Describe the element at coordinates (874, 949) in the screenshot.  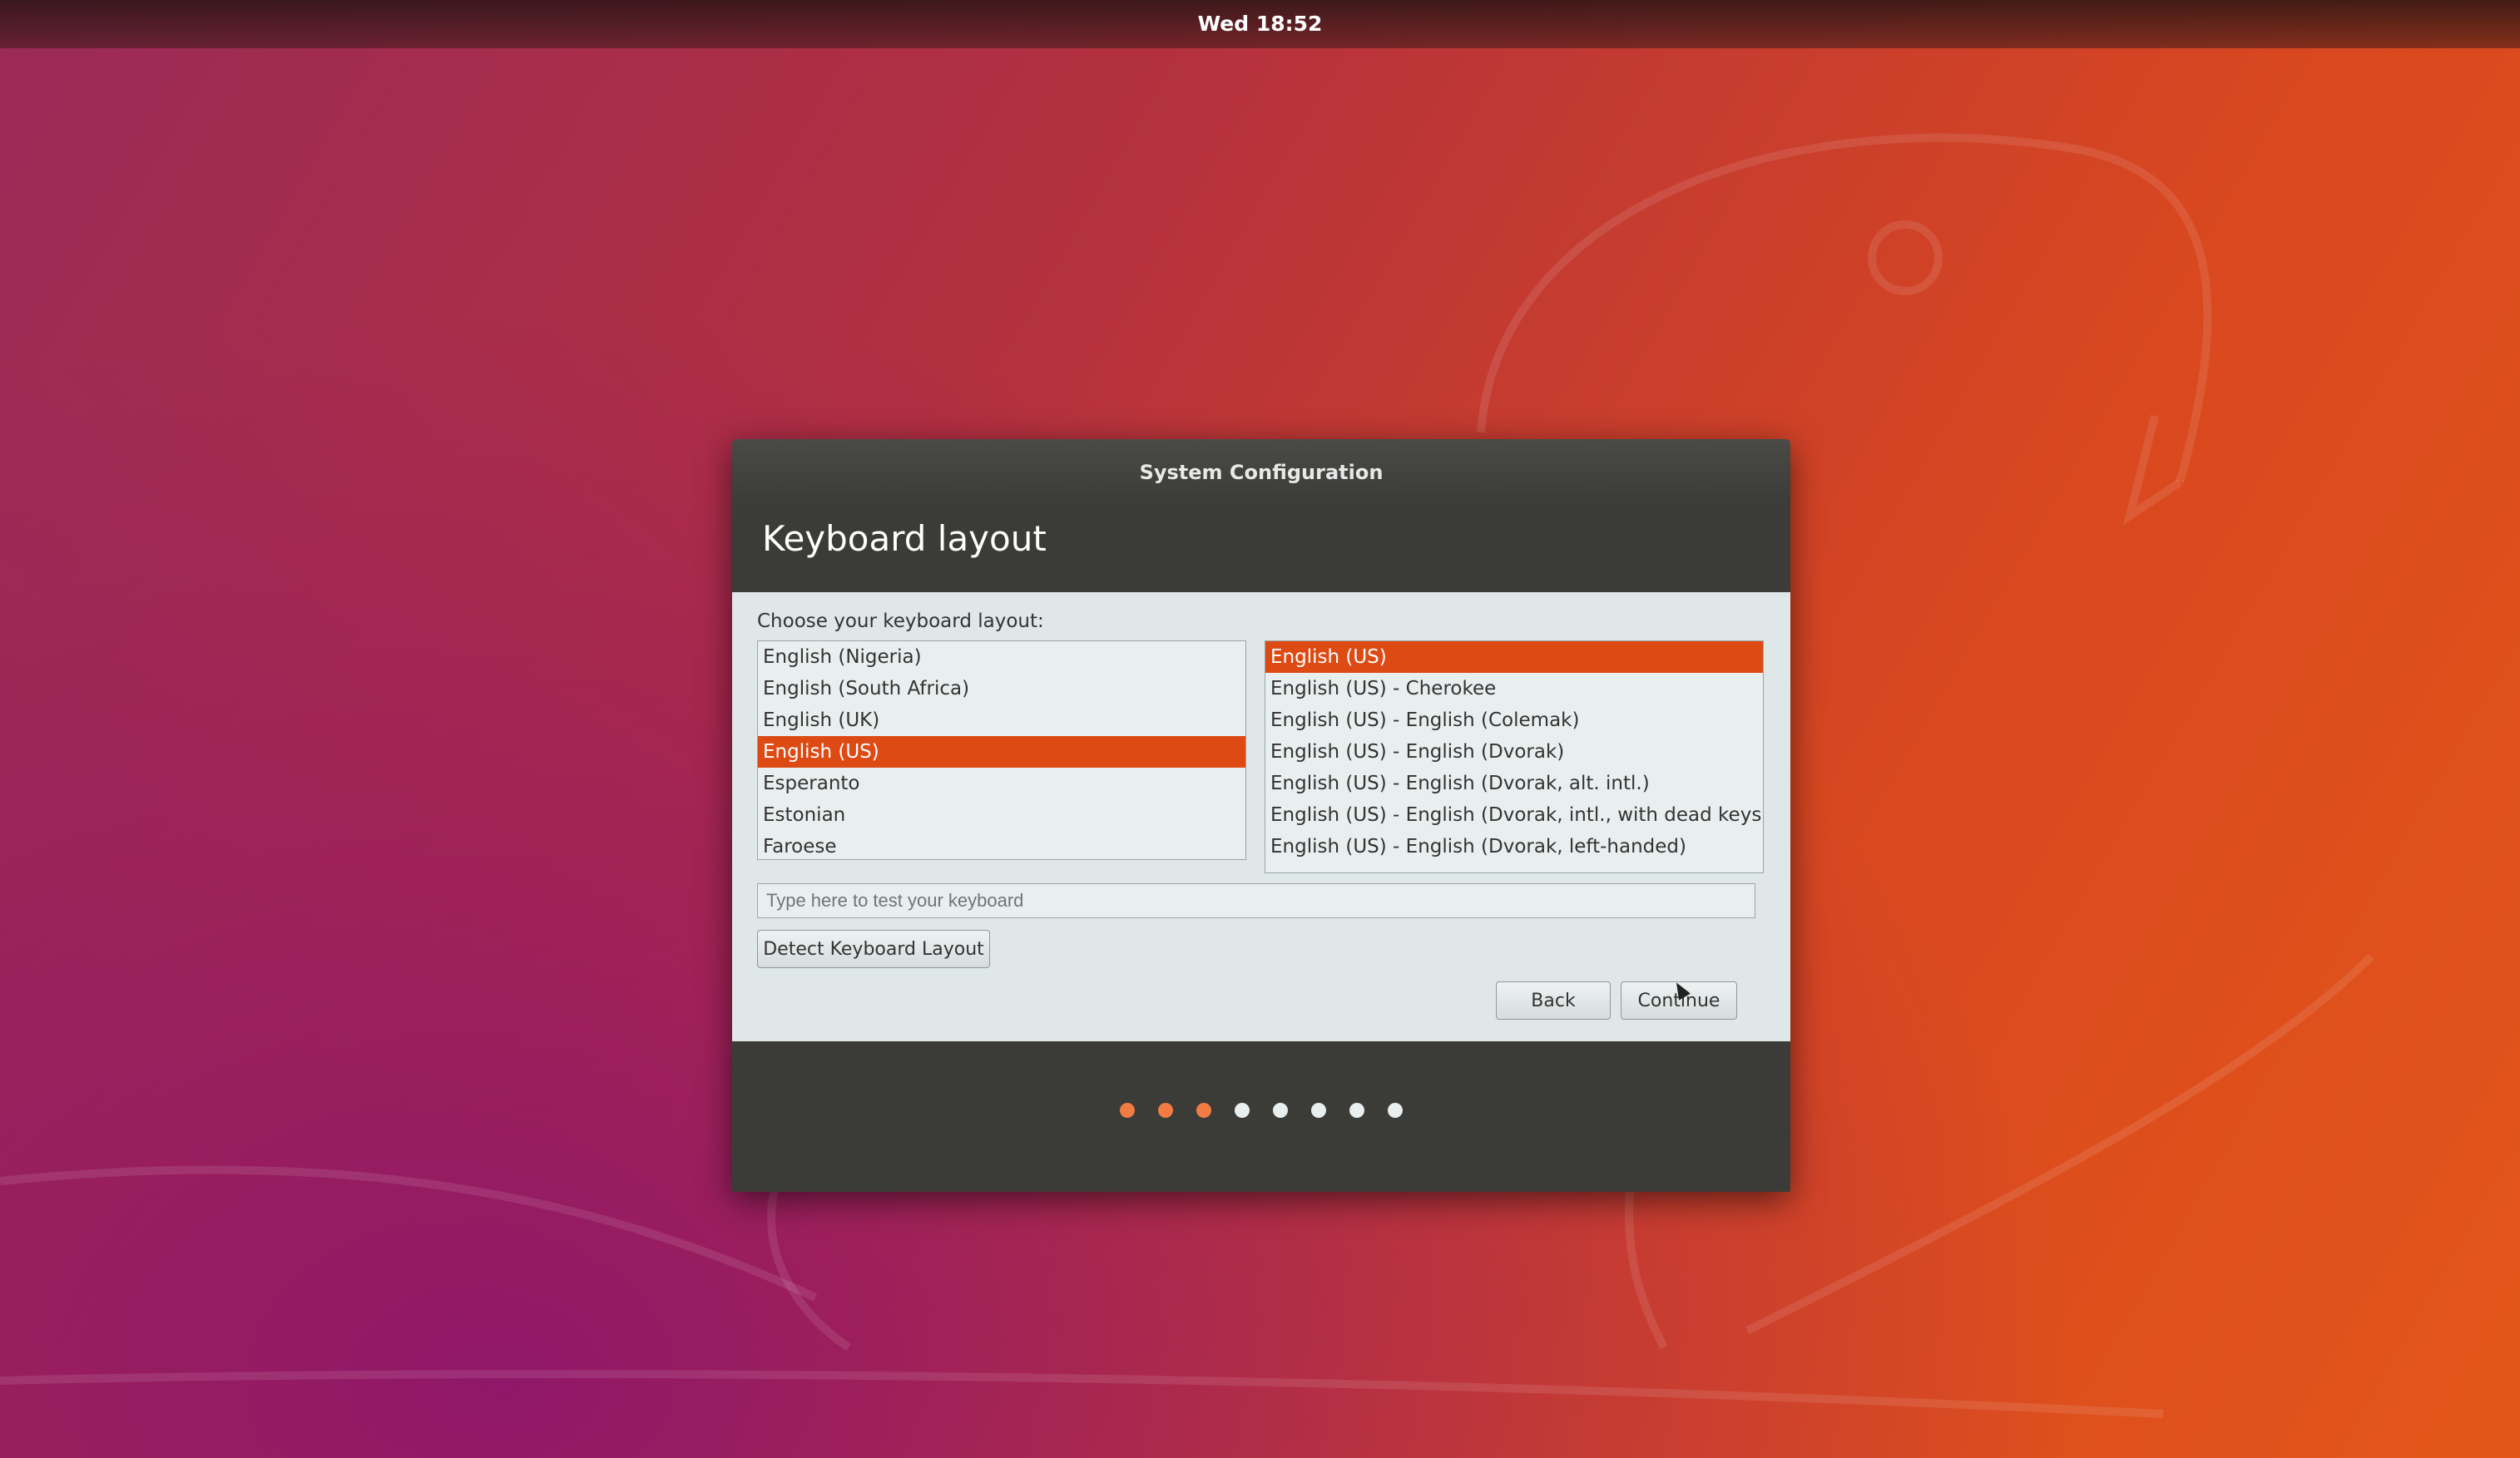
I see `detect-keyboard-layout-button: Detect Keyboard Layout` at that location.